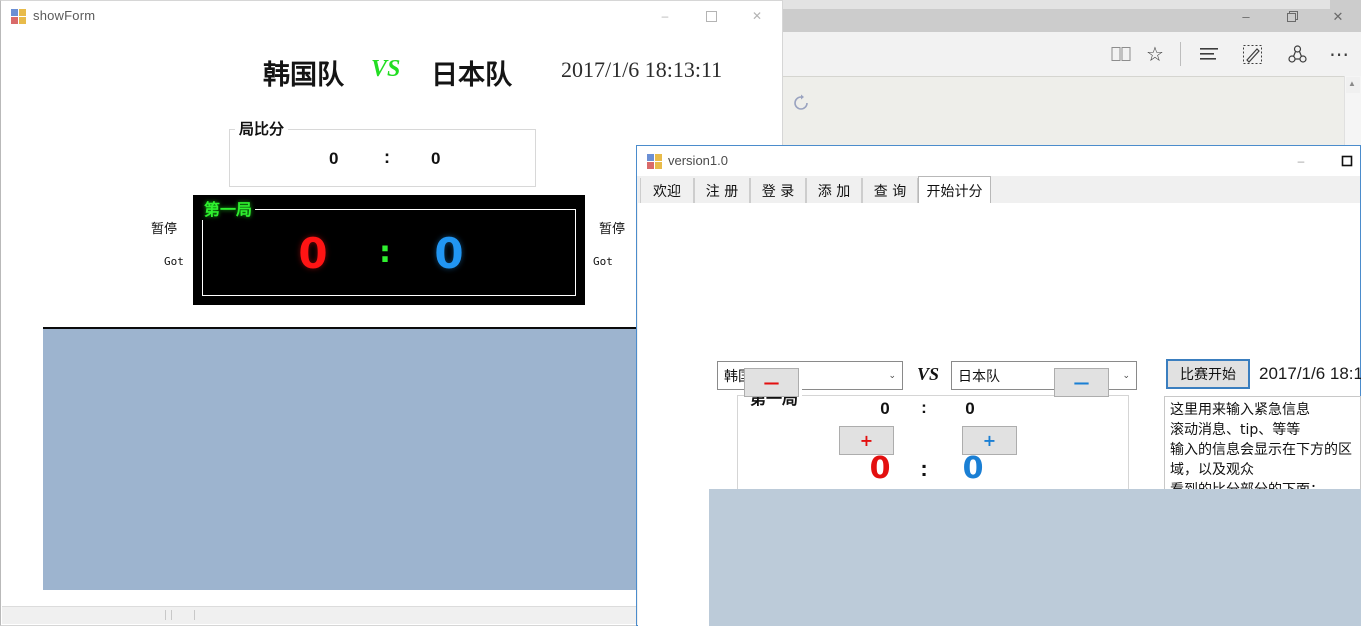  What do you see at coordinates (880, 468) in the screenshot?
I see `point-score-left: 0` at bounding box center [880, 468].